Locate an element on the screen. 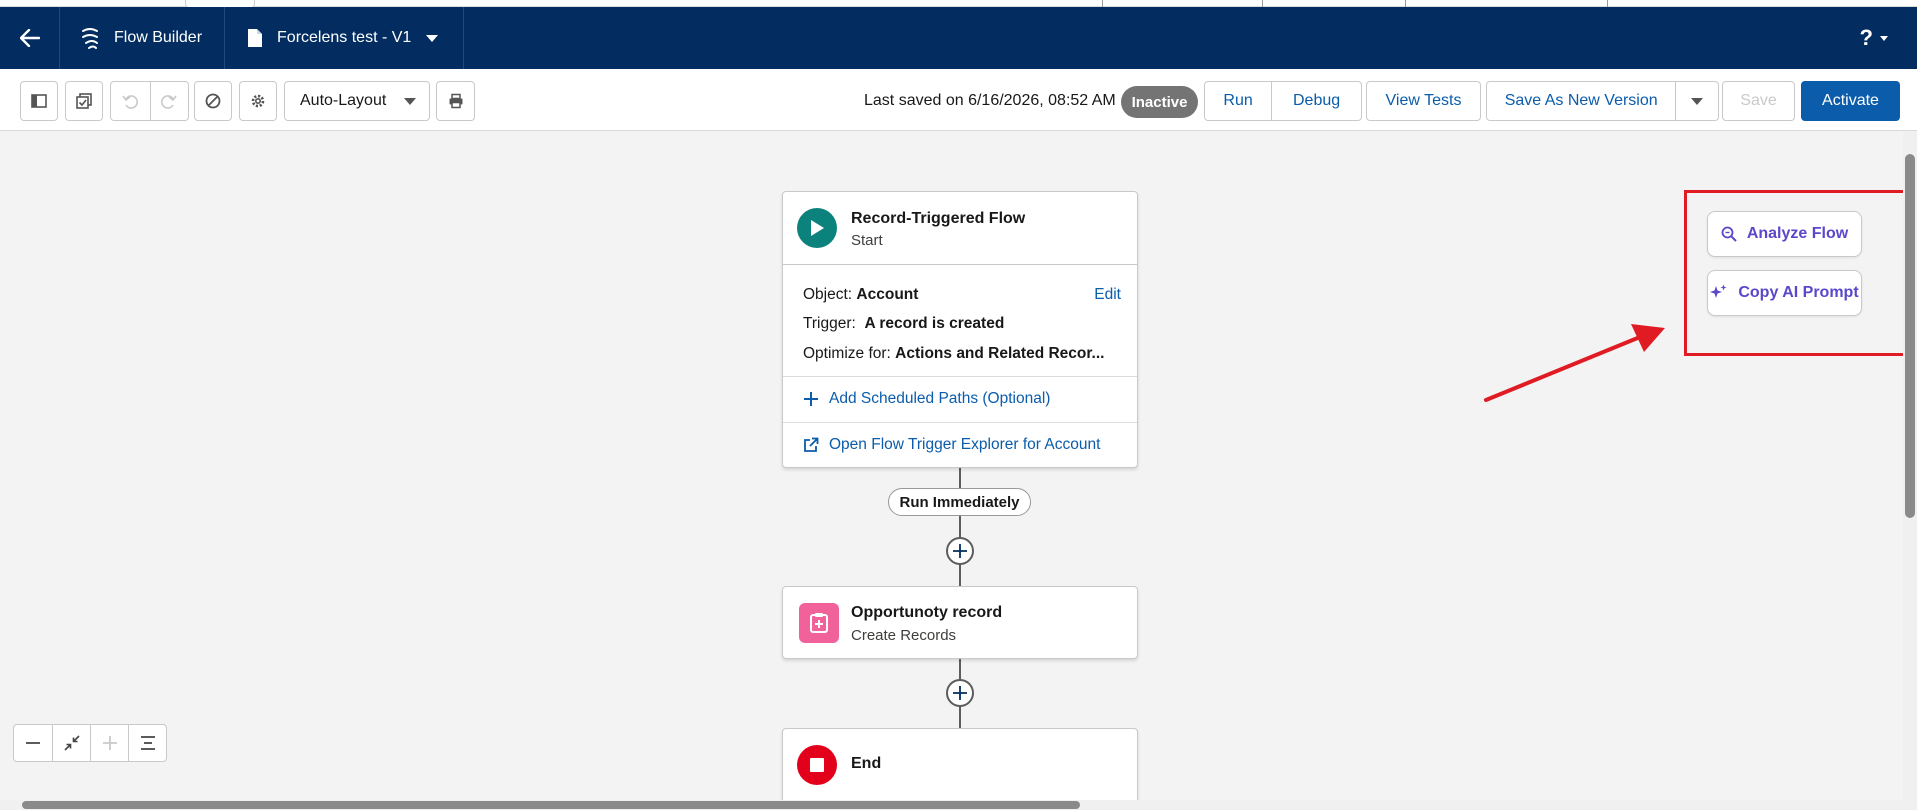  app-name: Flow Builder is located at coordinates (158, 37).